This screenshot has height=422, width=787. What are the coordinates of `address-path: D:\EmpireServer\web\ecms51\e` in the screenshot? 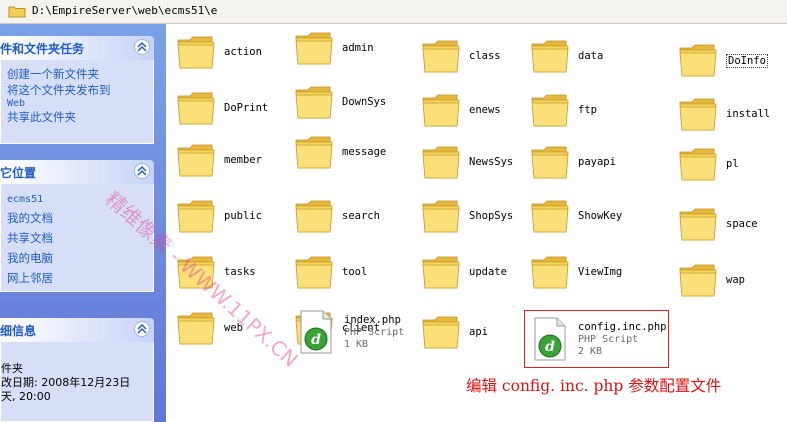 It's located at (125, 10).